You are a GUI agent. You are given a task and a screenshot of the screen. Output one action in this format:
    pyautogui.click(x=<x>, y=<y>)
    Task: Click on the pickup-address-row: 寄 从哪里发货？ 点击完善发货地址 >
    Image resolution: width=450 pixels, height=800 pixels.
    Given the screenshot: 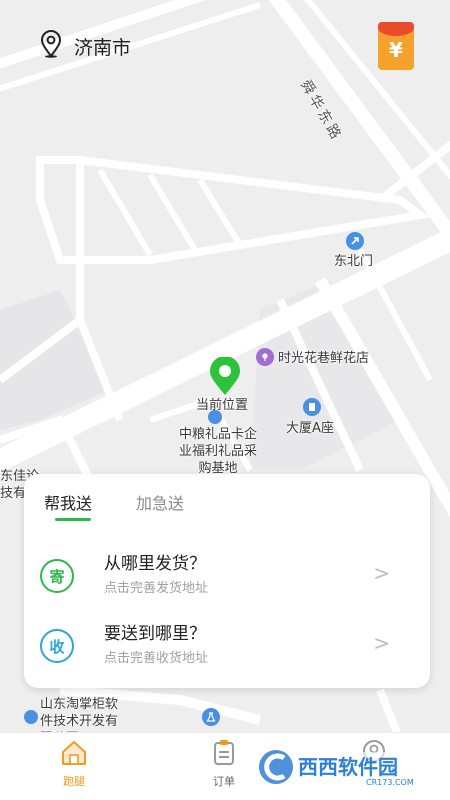 What is the action you would take?
    pyautogui.click(x=227, y=579)
    